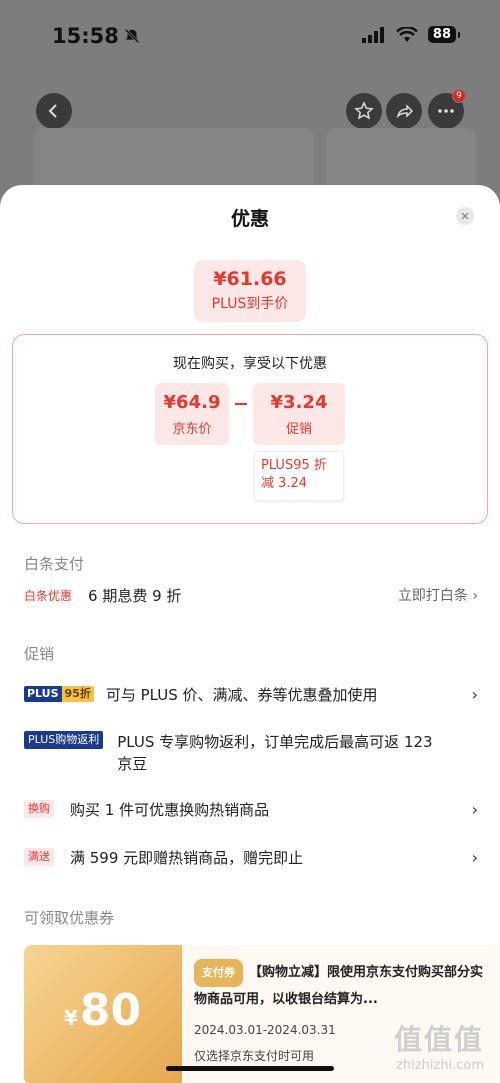  What do you see at coordinates (250, 291) in the screenshot?
I see `final-price-box: ¥61.66 PLUS到手价` at bounding box center [250, 291].